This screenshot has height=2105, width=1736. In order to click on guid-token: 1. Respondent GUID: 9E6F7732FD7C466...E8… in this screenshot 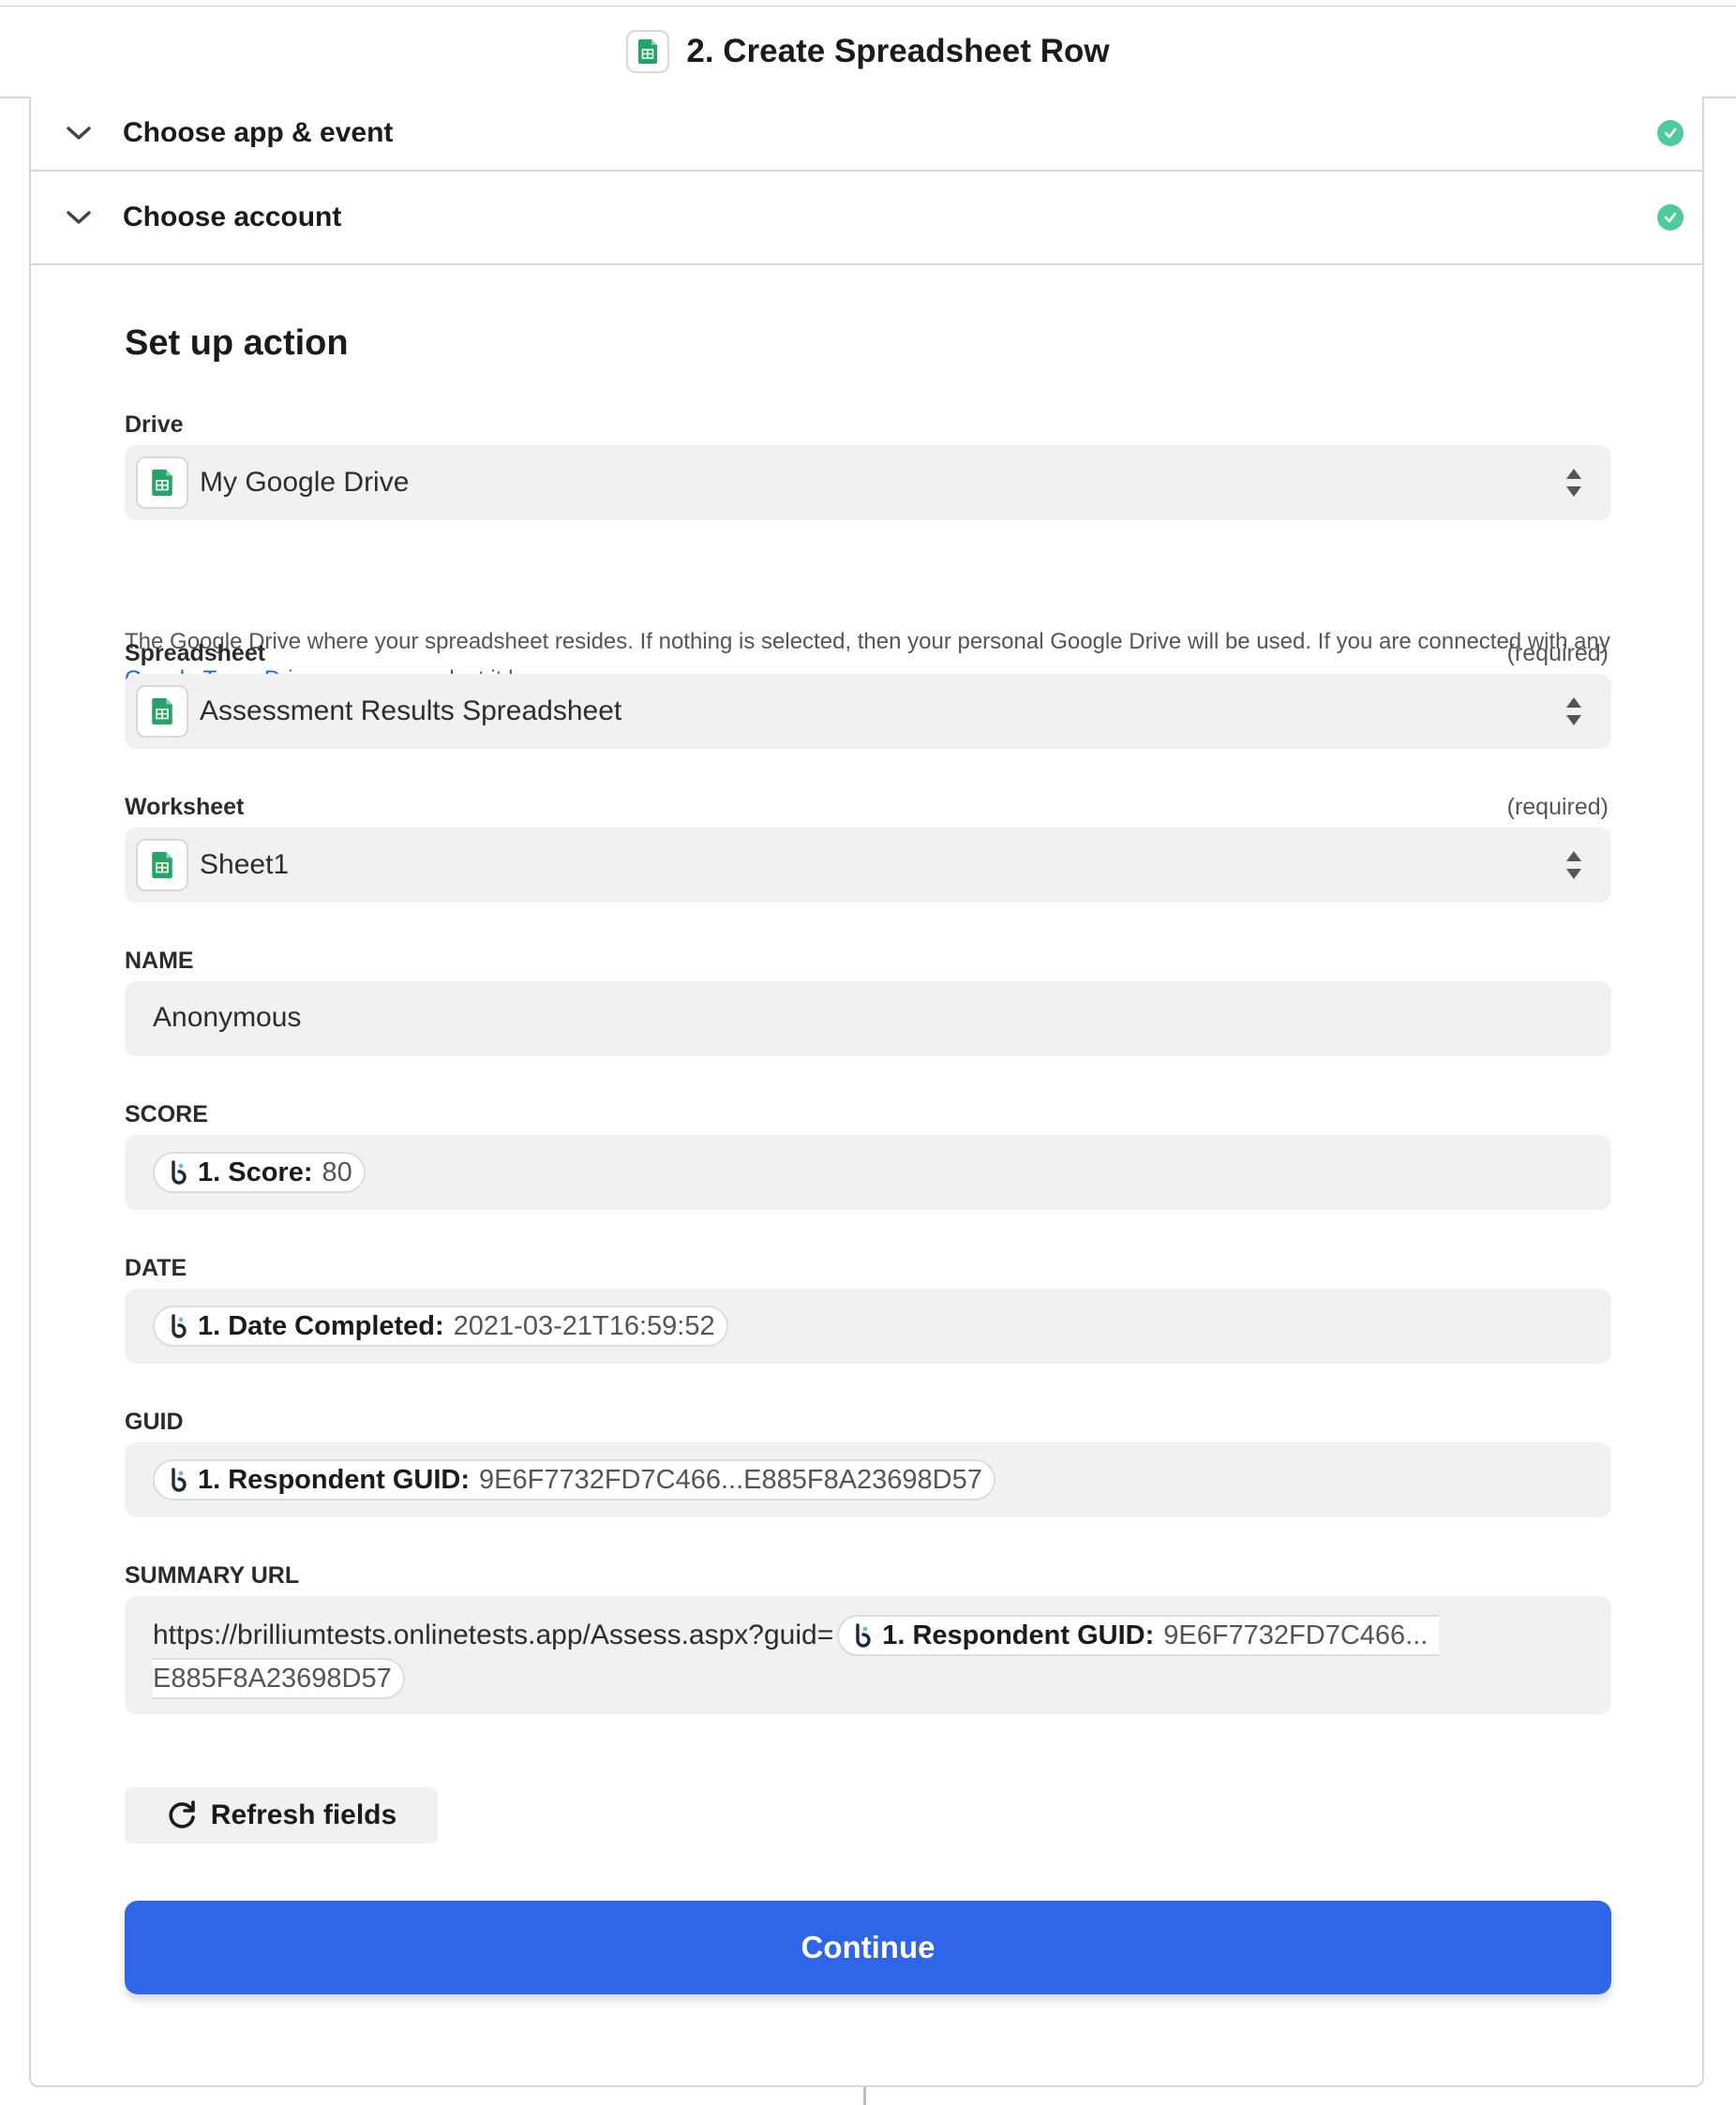, I will do `click(574, 1479)`.